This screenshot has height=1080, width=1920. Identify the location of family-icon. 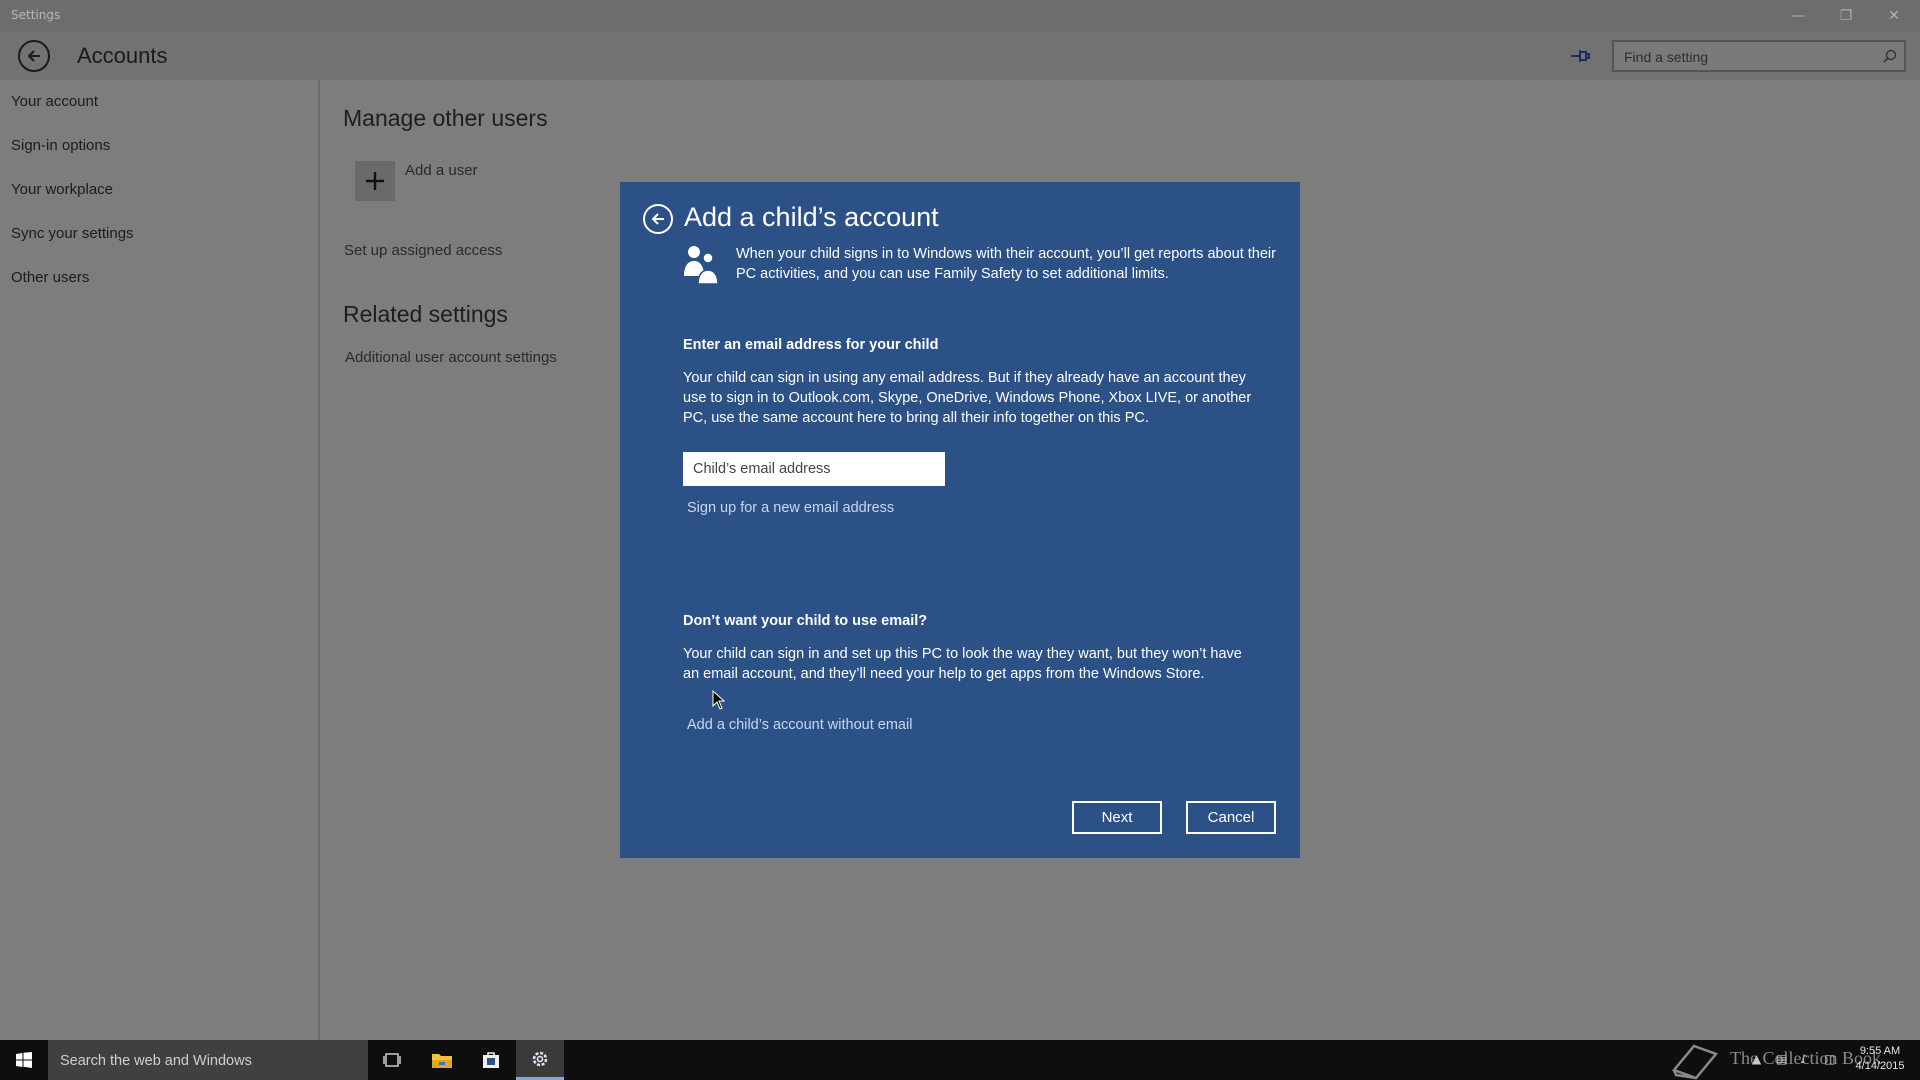
(701, 265).